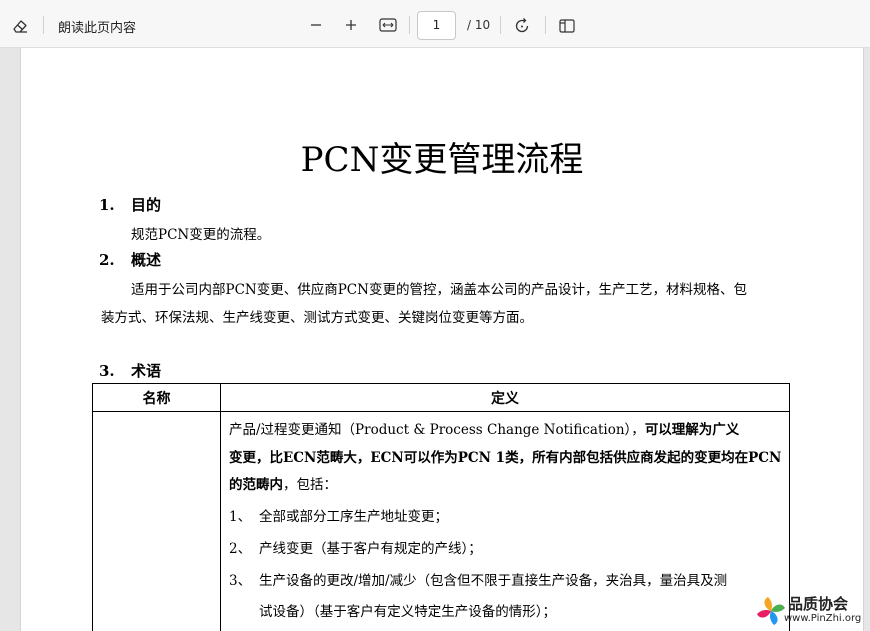 This screenshot has height=631, width=870. I want to click on page-view-icon, so click(567, 26).